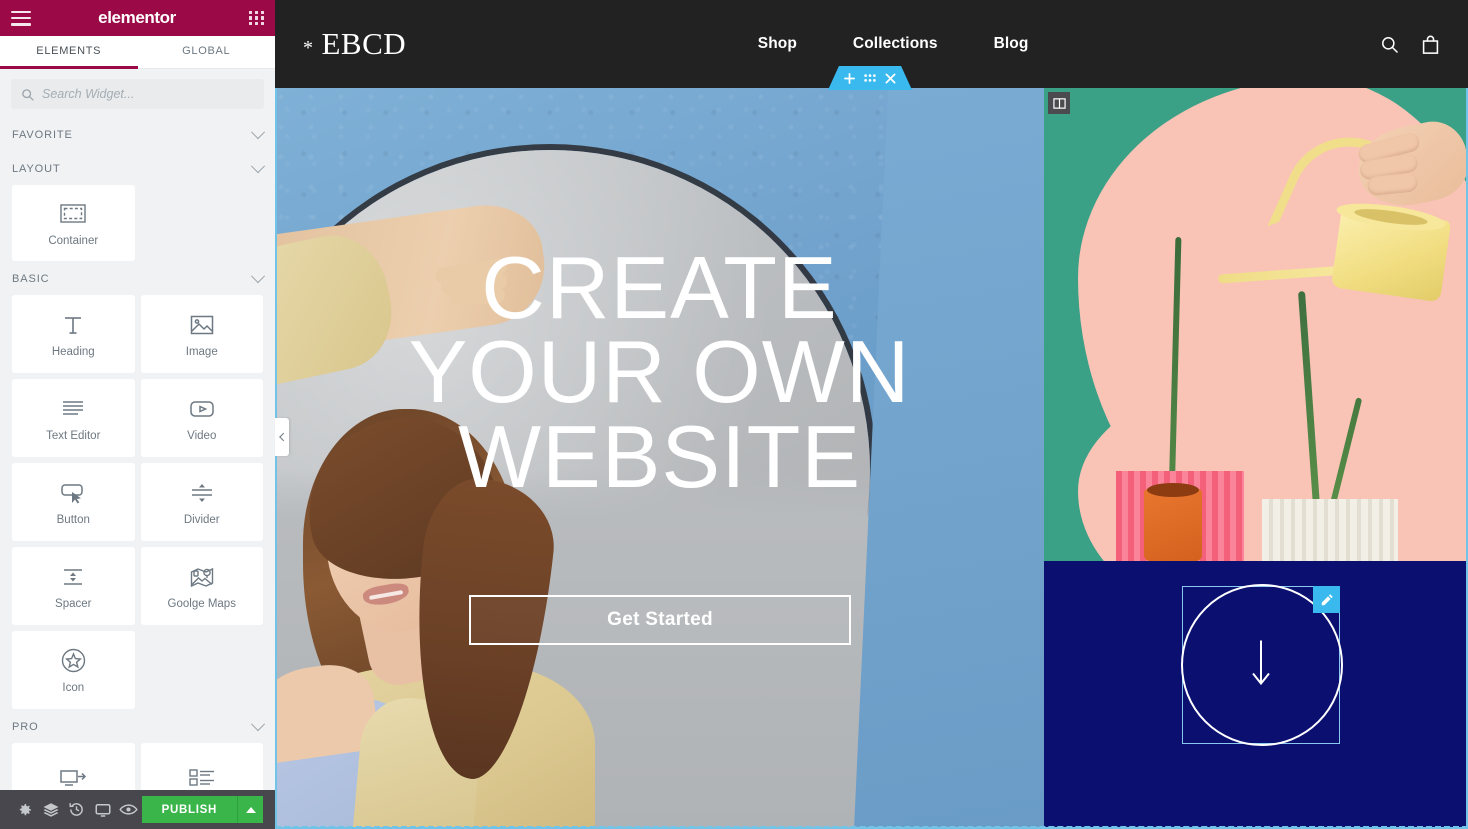 The image size is (1468, 829). I want to click on settings-gear-icon, so click(25, 809).